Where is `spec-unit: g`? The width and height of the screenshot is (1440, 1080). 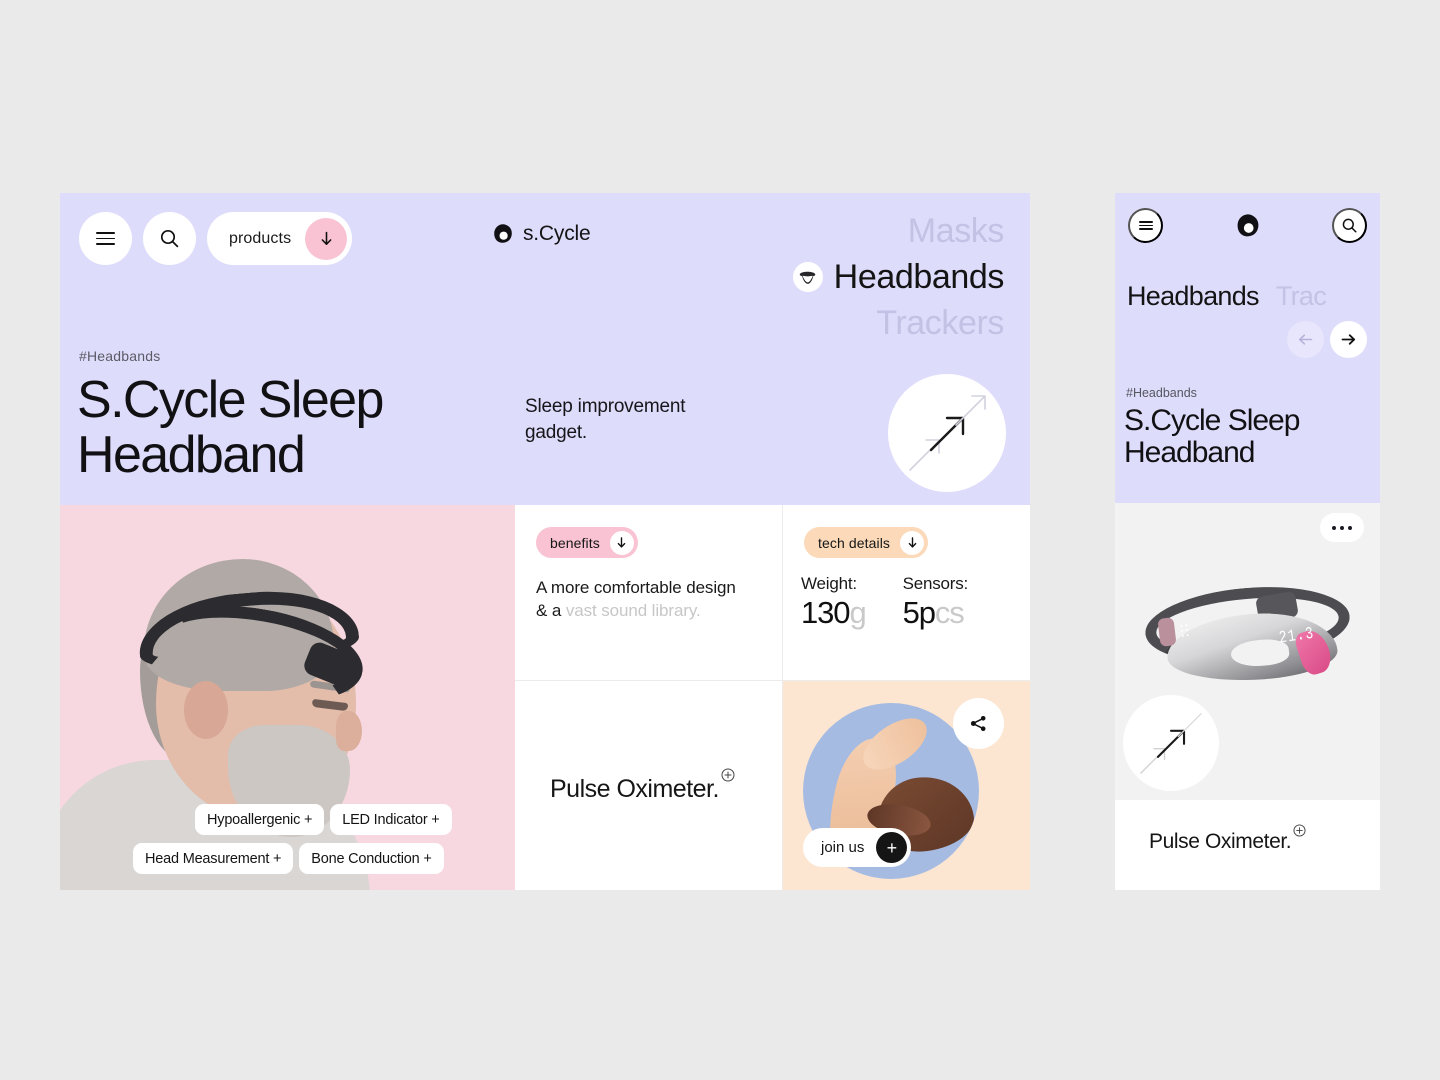 spec-unit: g is located at coordinates (857, 612).